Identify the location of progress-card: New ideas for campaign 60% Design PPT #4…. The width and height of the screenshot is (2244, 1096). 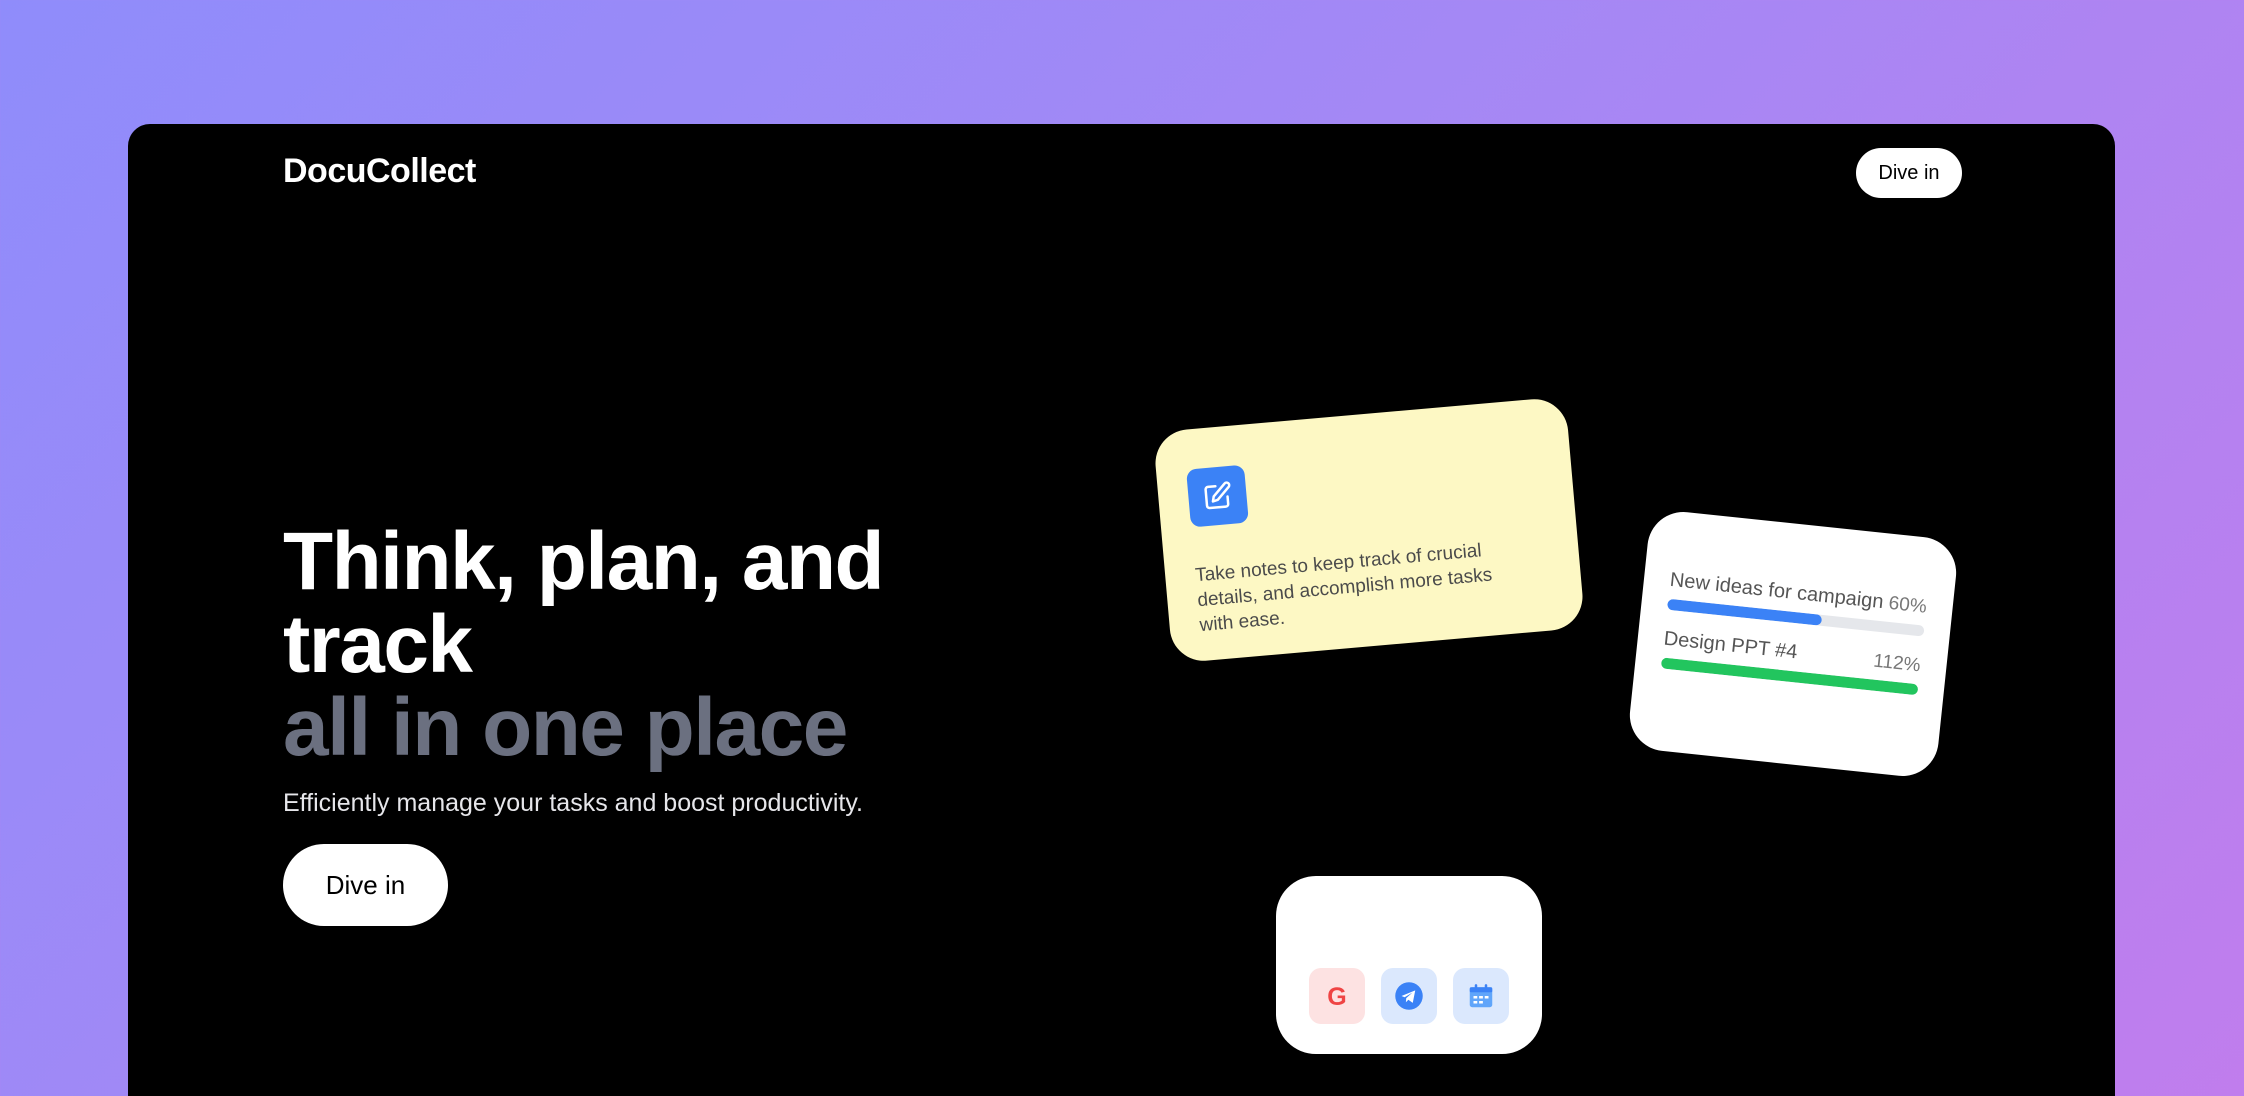
(1793, 644).